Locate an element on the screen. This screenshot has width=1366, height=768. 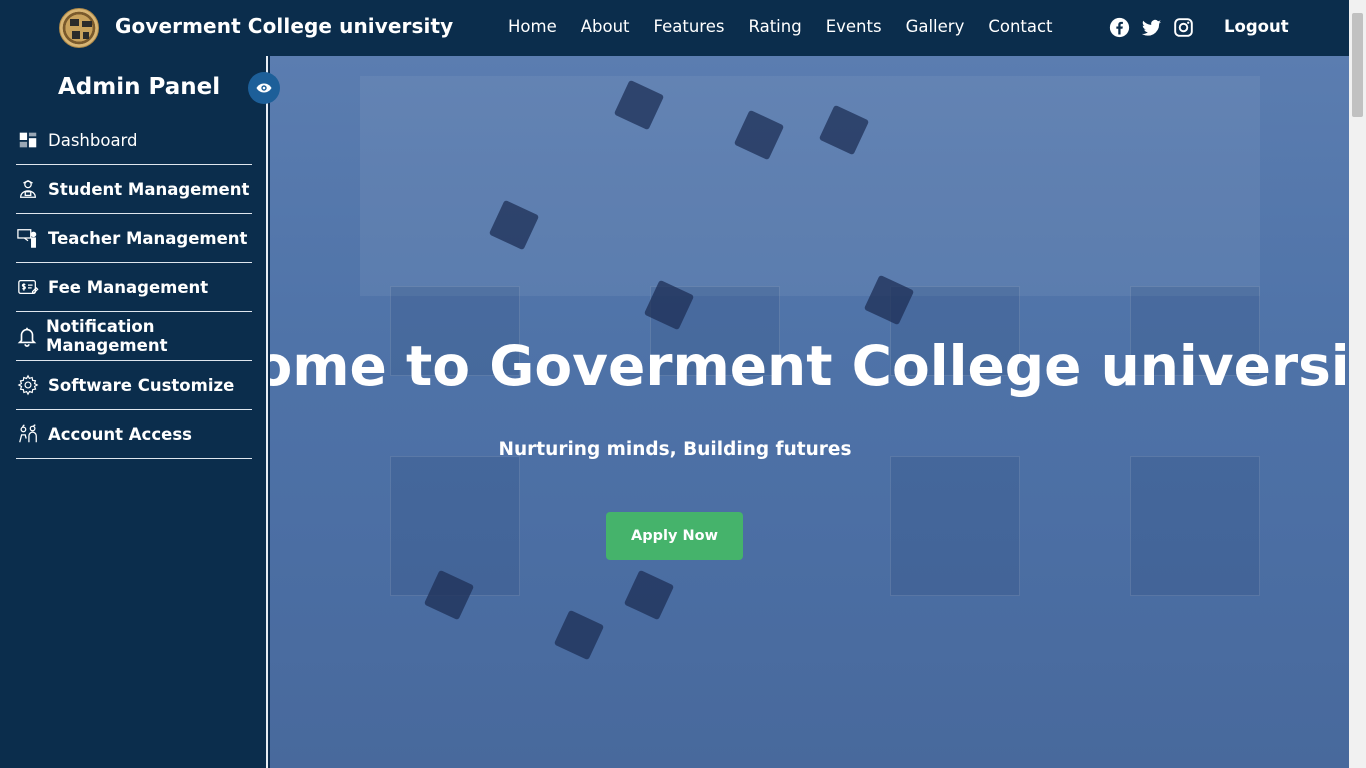
nav-about: About is located at coordinates (605, 26).